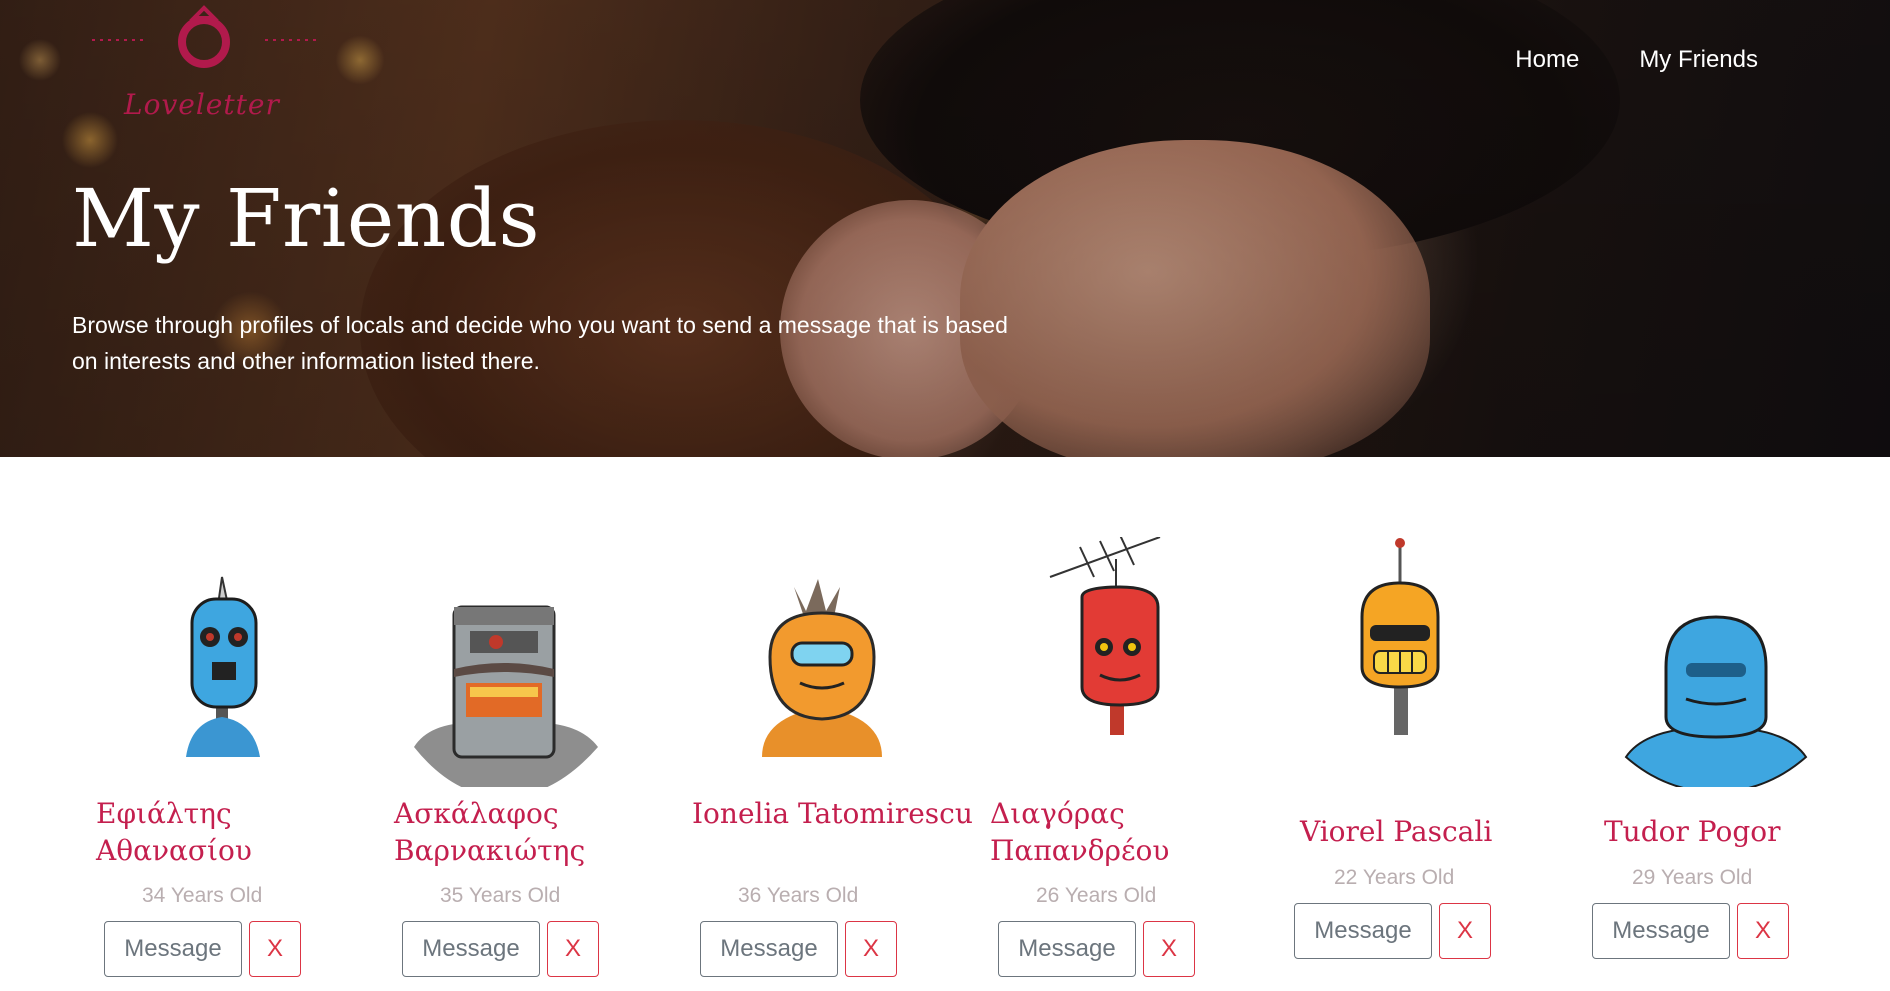 This screenshot has height=991, width=1890. I want to click on friend-name: Tudor Pogor, so click(1692, 831).